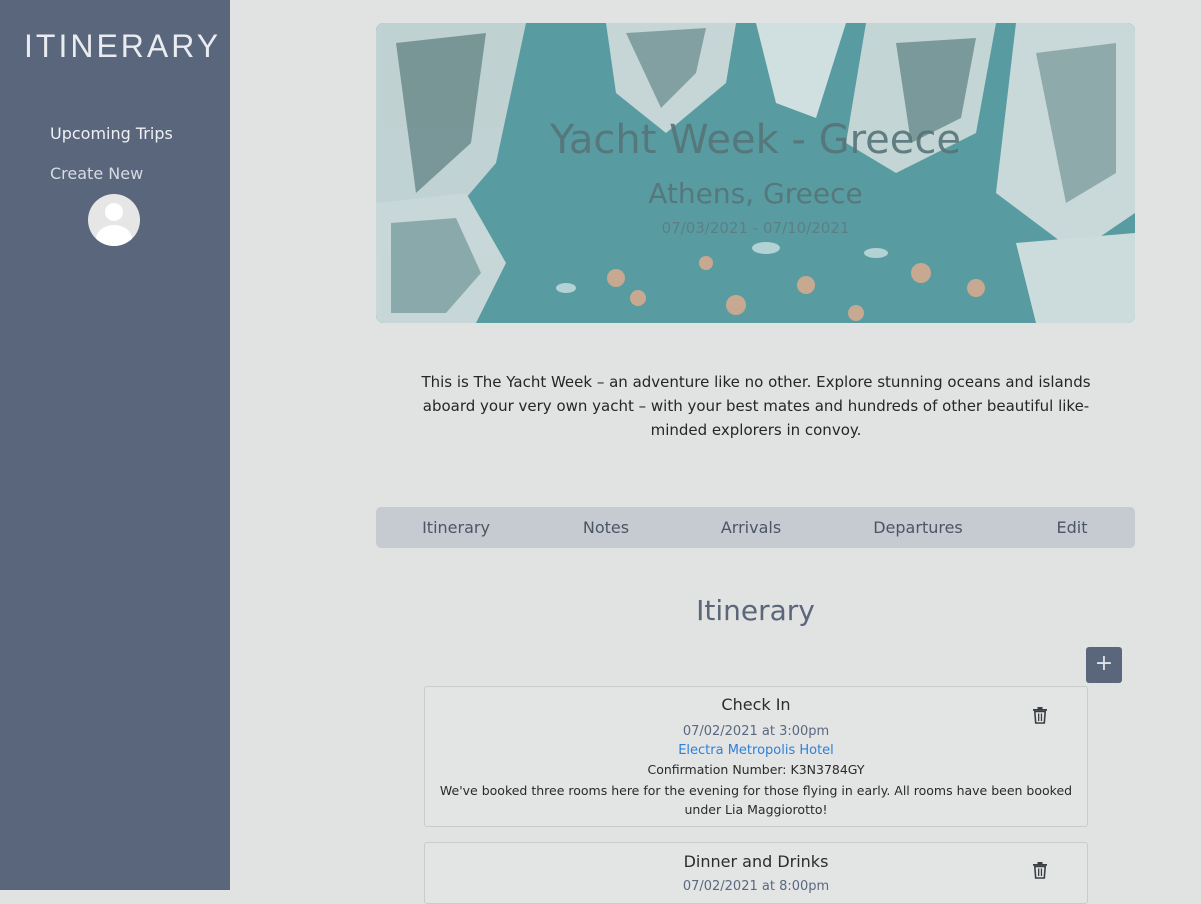 The image size is (1201, 904). What do you see at coordinates (111, 133) in the screenshot?
I see `nav-upcoming-trips: Upcoming Trips` at bounding box center [111, 133].